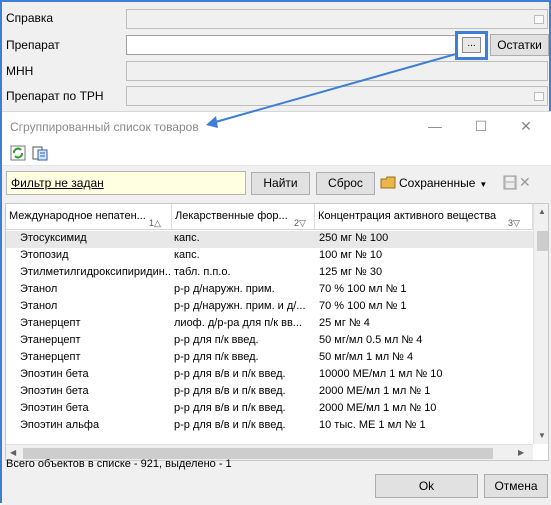  I want to click on reset-button: Сброс, so click(345, 183).